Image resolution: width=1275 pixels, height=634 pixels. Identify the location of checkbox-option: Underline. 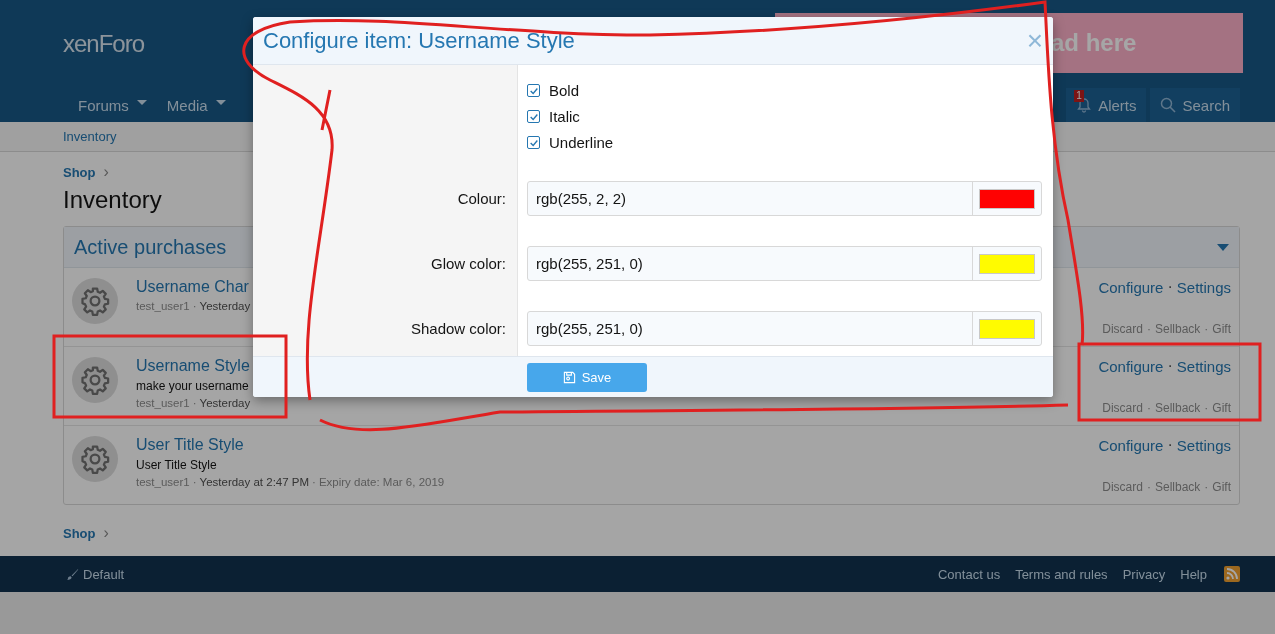
(784, 142).